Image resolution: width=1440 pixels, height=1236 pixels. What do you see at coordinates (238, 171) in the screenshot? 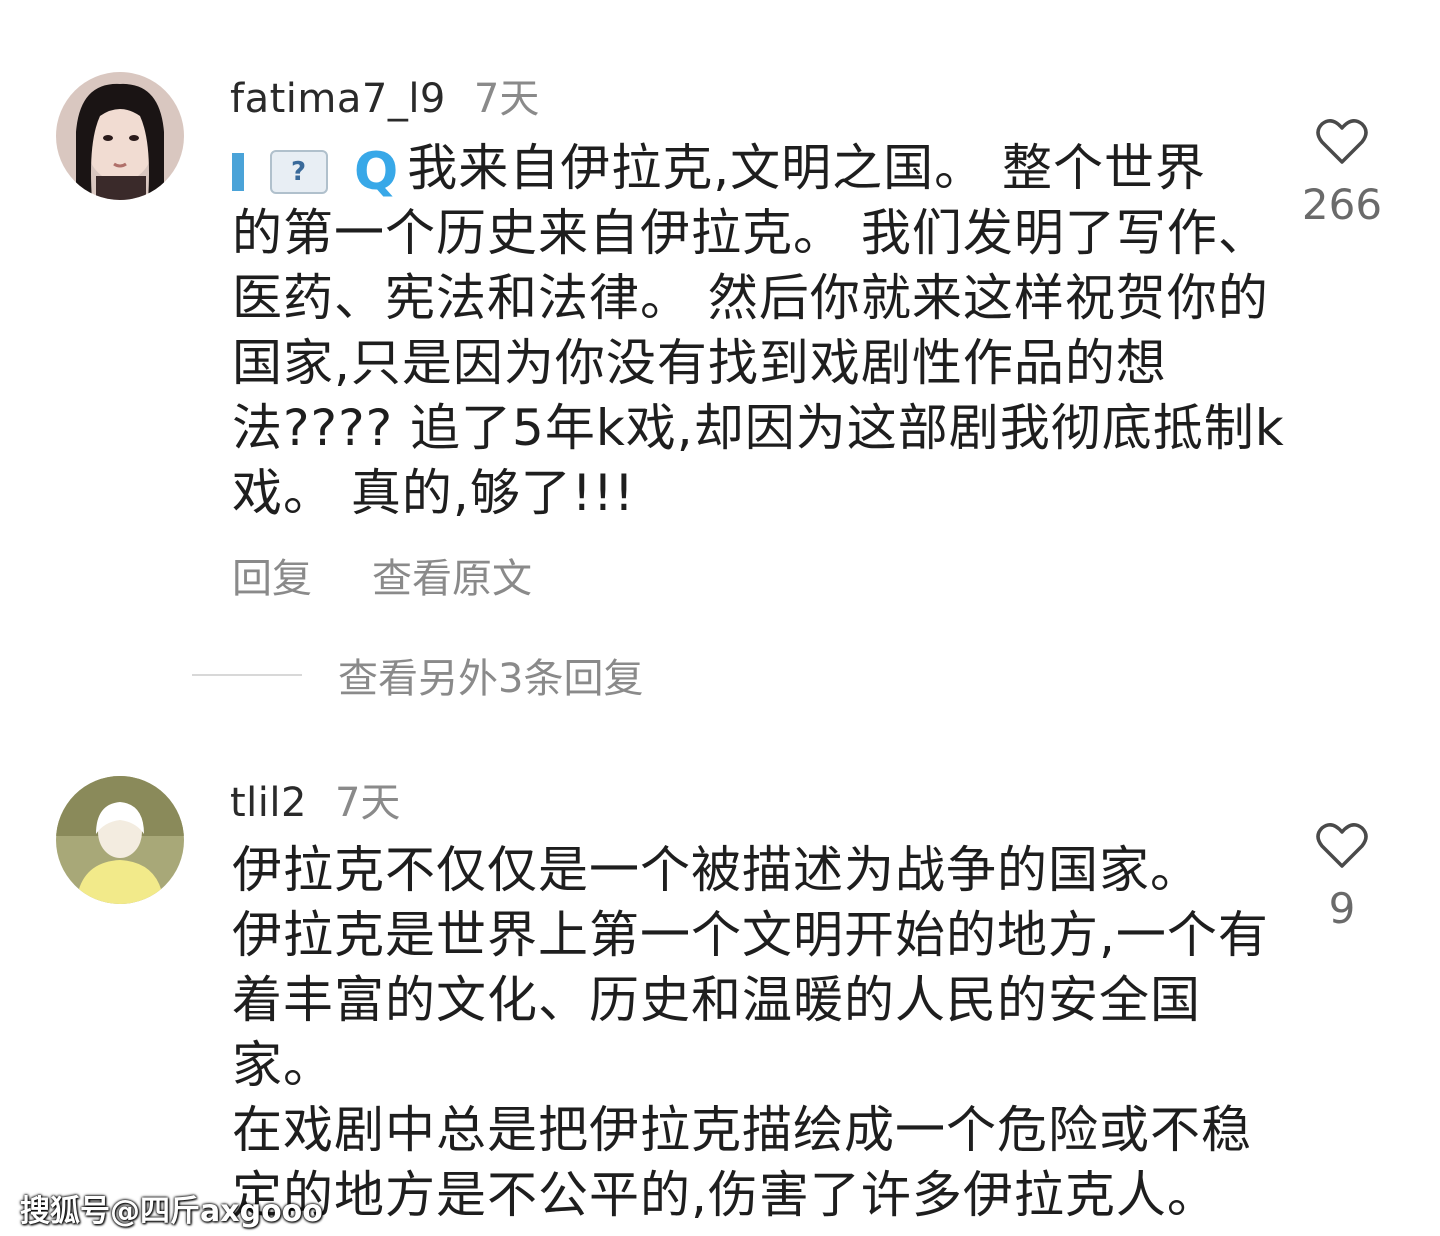
I see `bar-icon` at bounding box center [238, 171].